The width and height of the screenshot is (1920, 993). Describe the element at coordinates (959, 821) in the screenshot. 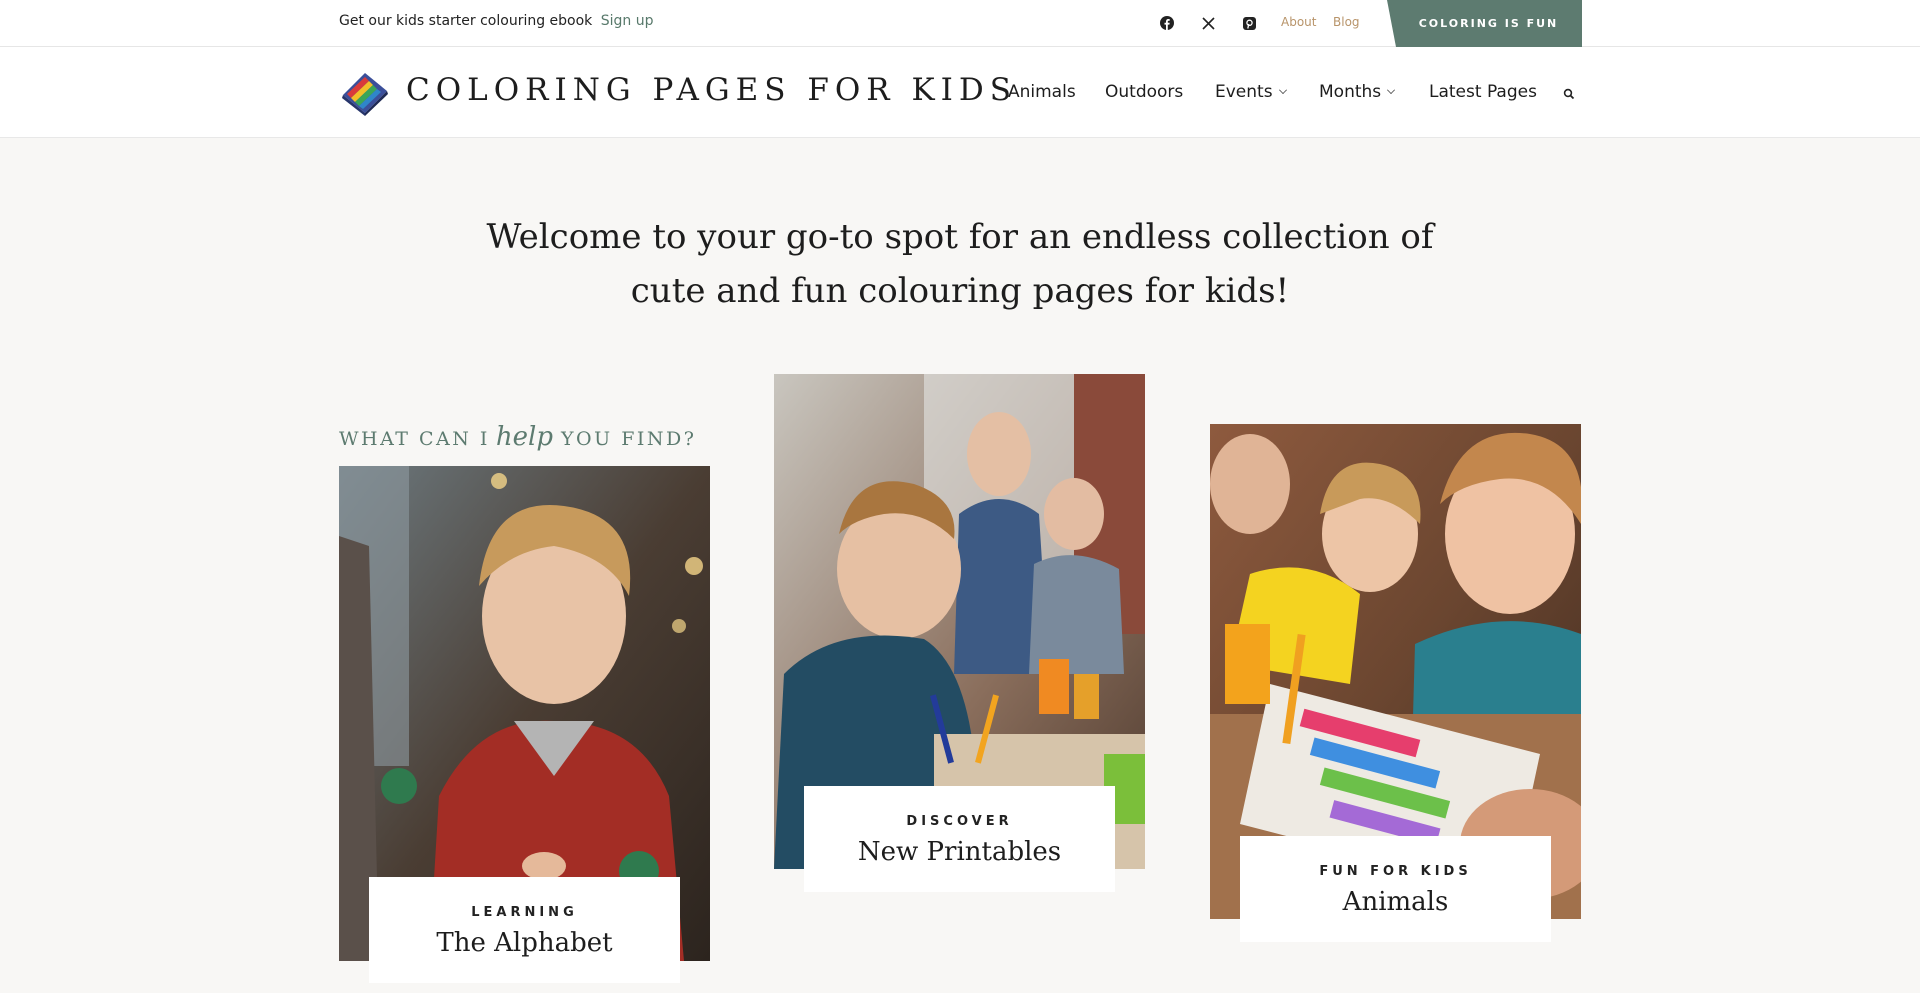

I see `card-category: DISCOVER` at that location.